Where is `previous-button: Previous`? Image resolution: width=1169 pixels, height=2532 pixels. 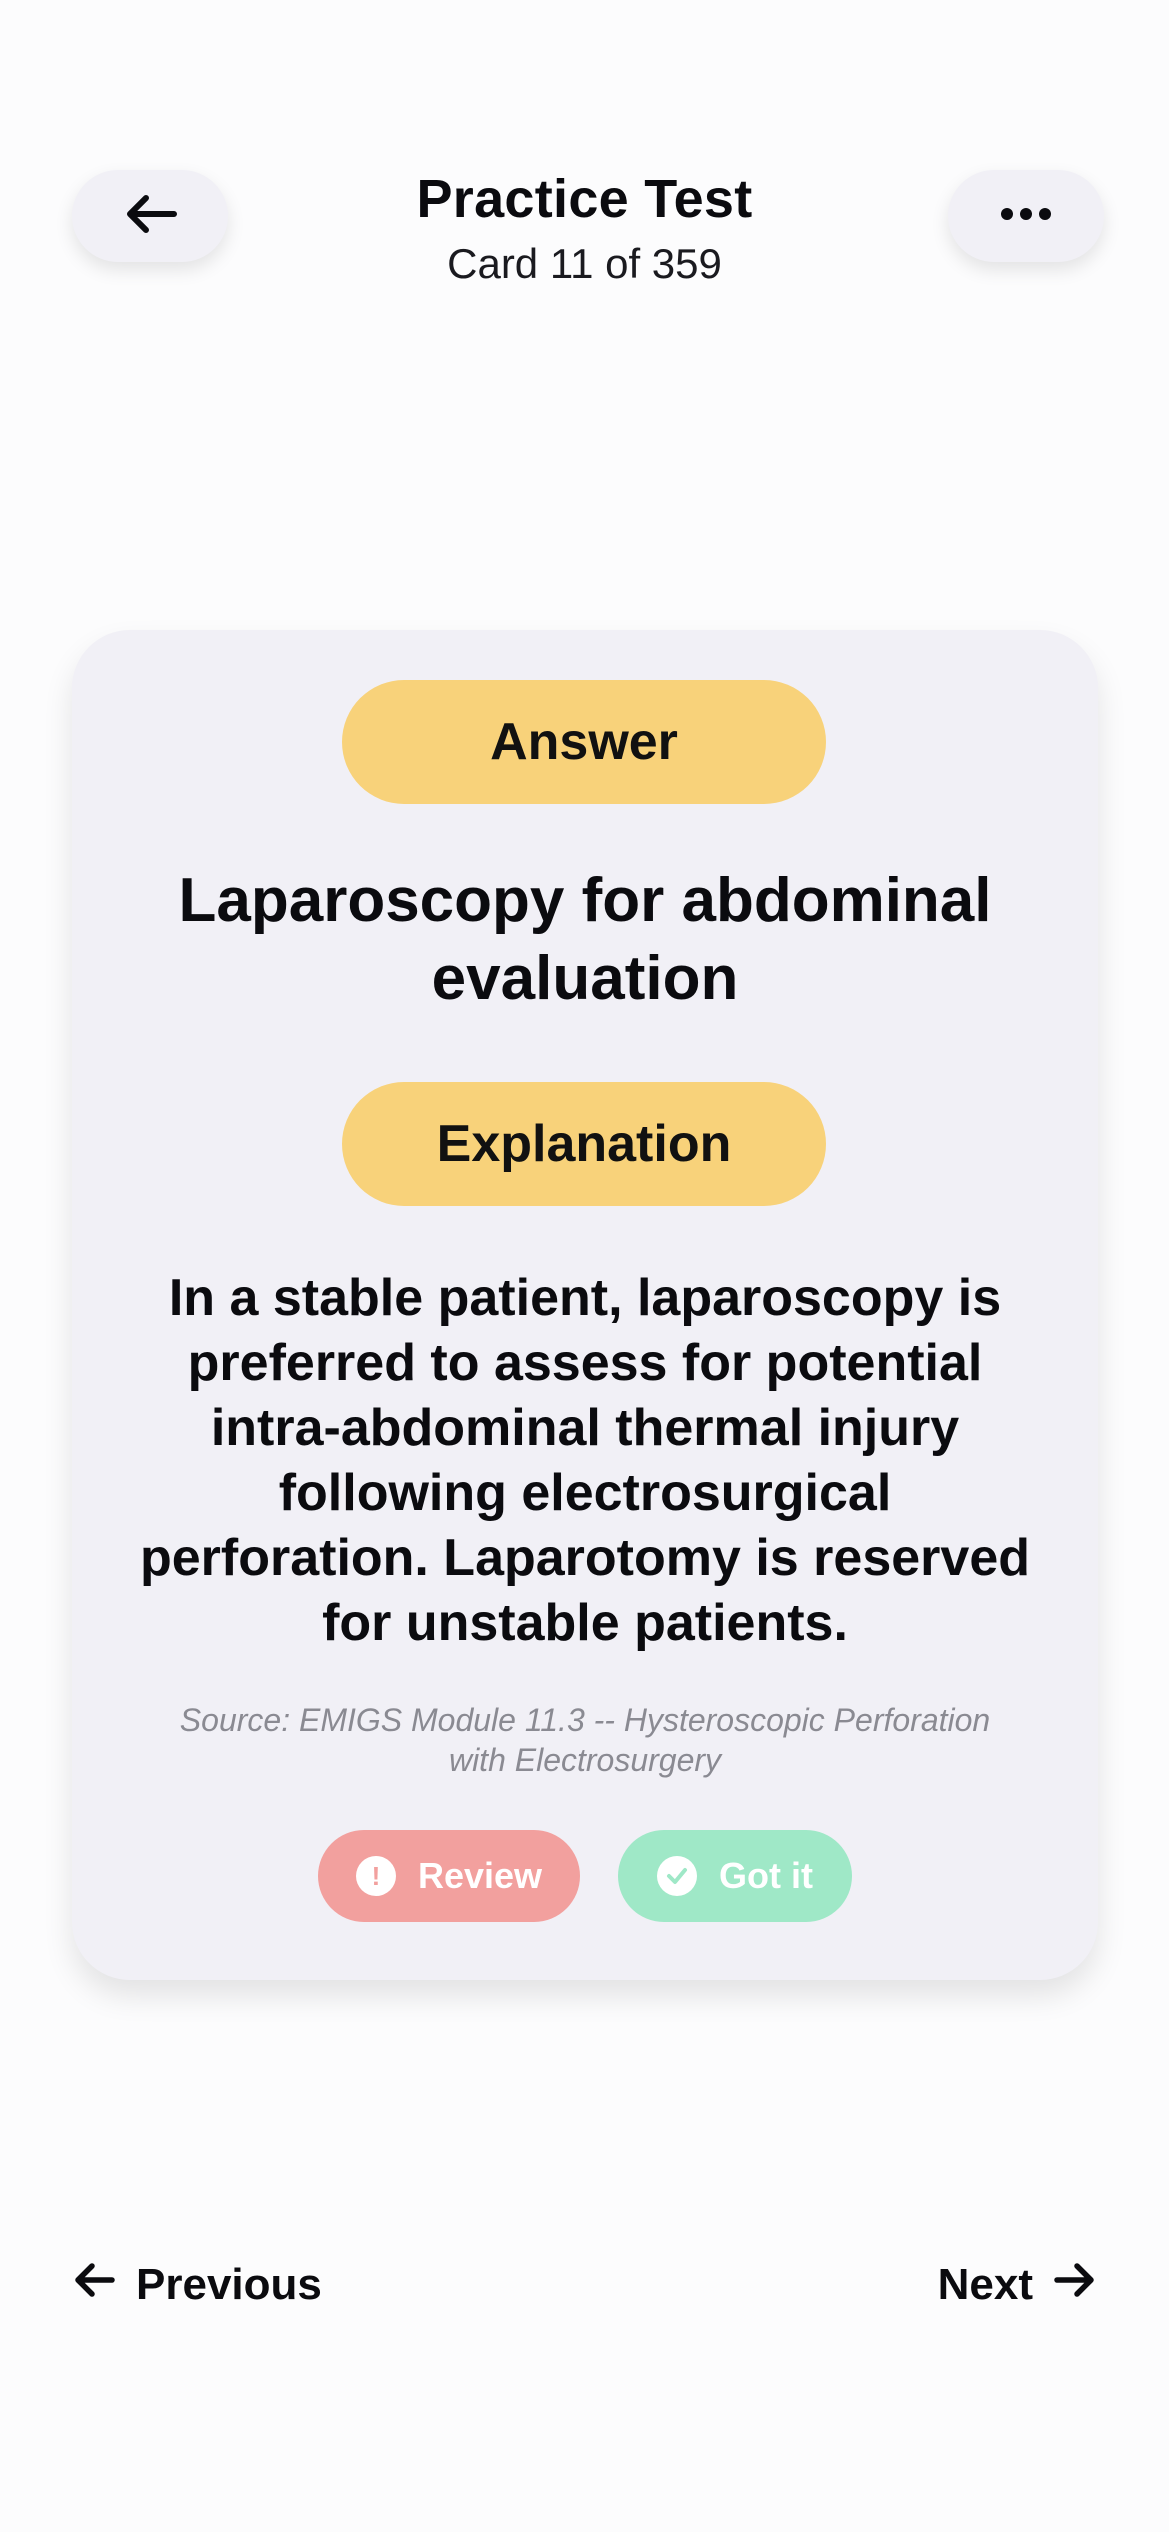
previous-button: Previous is located at coordinates (197, 2285).